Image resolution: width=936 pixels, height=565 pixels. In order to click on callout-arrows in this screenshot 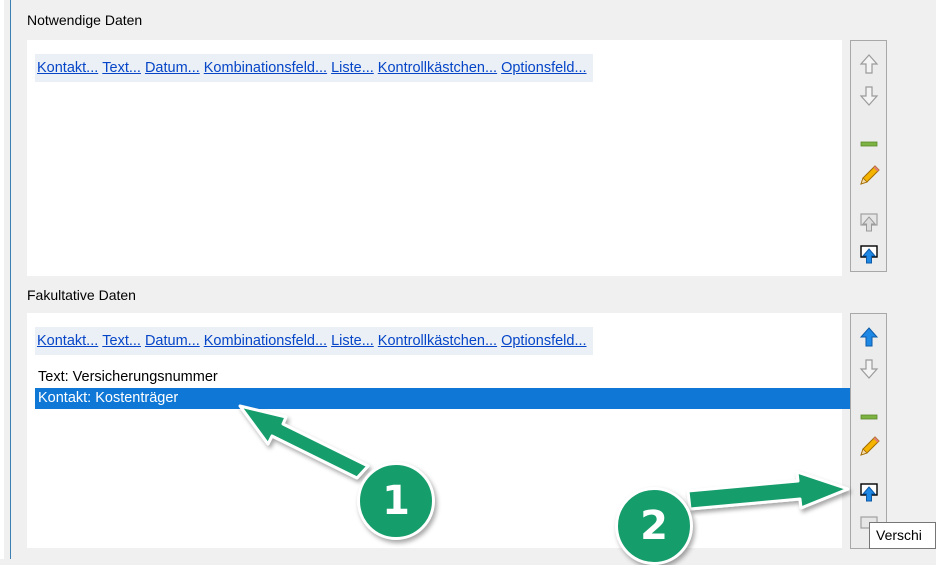, I will do `click(544, 457)`.